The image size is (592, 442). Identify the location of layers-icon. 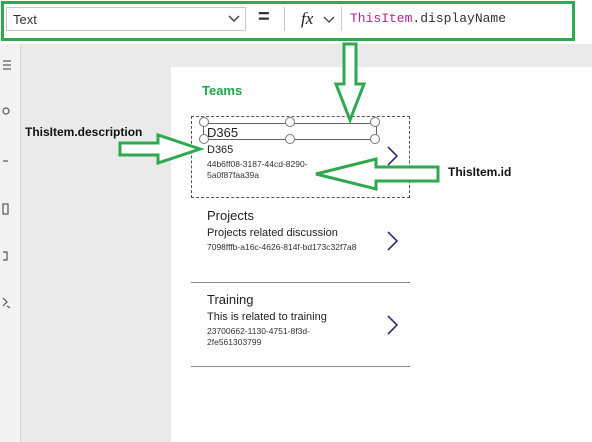
(9, 111).